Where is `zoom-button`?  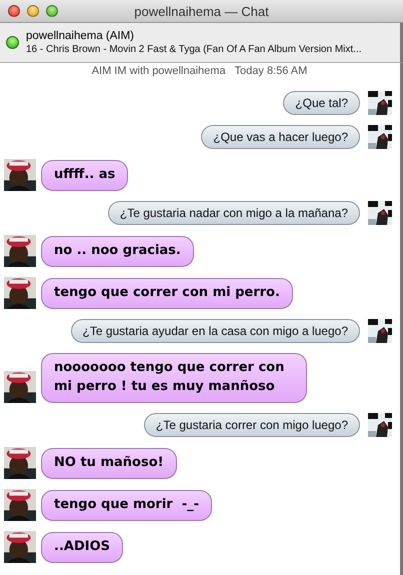
zoom-button is located at coordinates (52, 11).